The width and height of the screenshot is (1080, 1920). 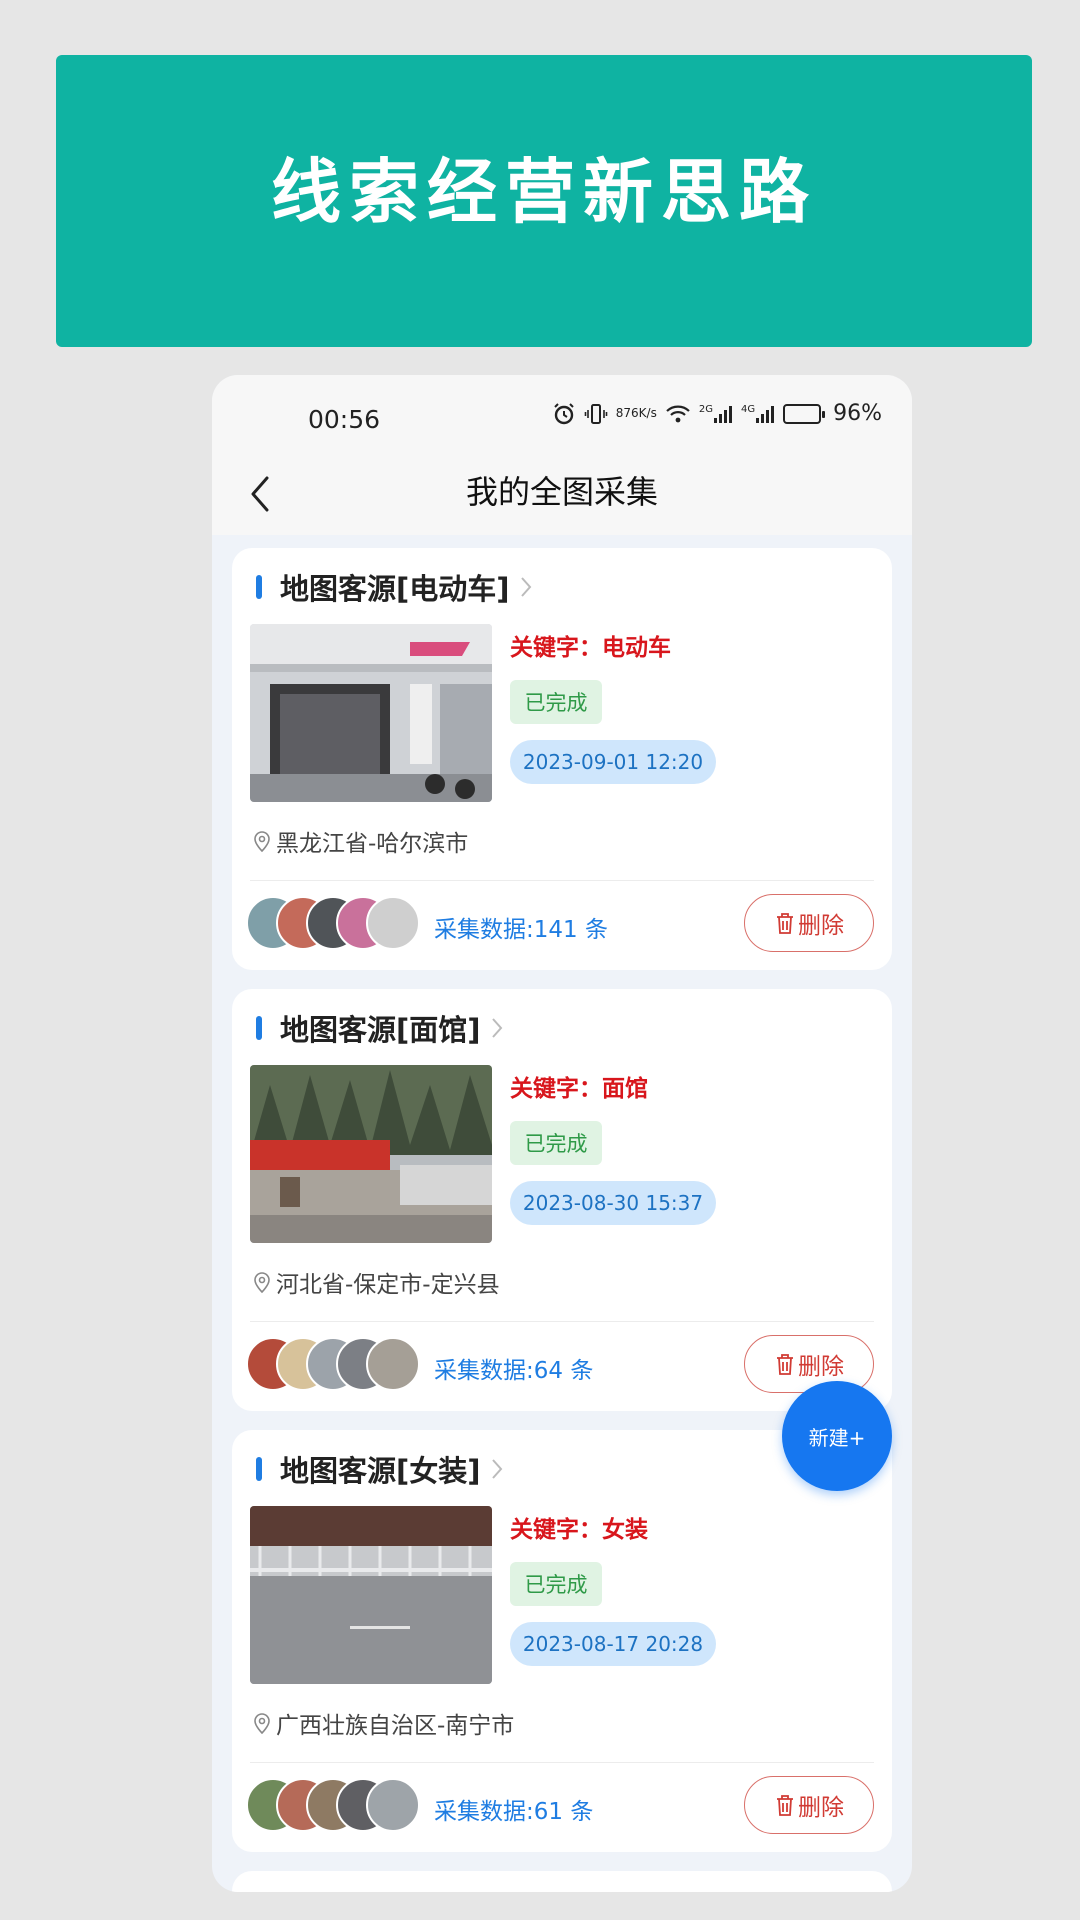 I want to click on collection-card-partial, so click(x=562, y=1881).